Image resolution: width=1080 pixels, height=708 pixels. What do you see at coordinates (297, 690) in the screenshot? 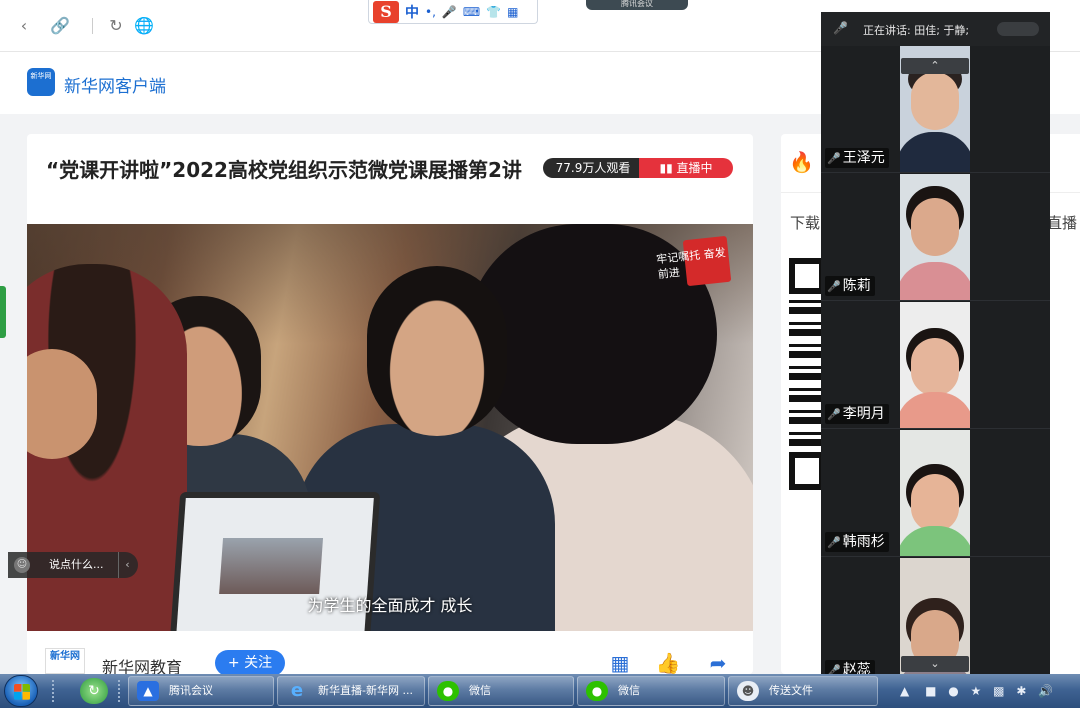
I see `ie-icon: e` at bounding box center [297, 690].